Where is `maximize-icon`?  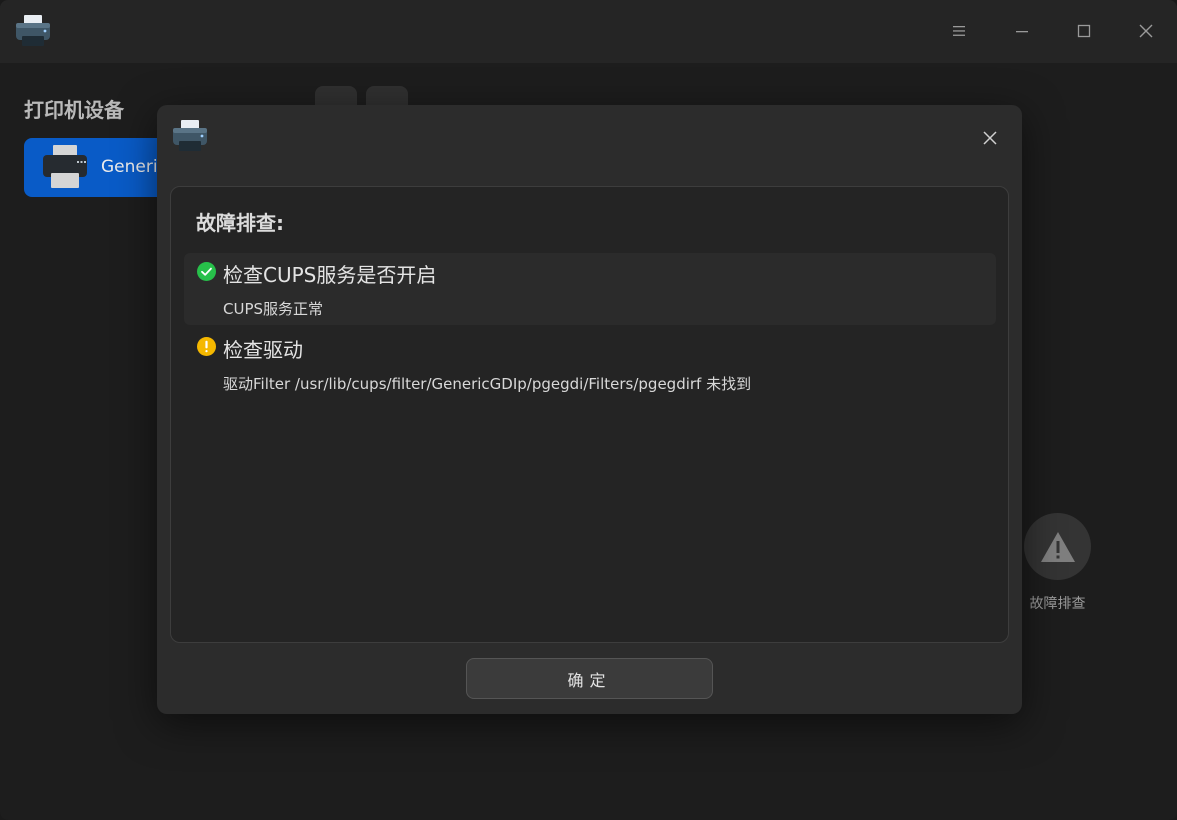
maximize-icon is located at coordinates (1084, 31).